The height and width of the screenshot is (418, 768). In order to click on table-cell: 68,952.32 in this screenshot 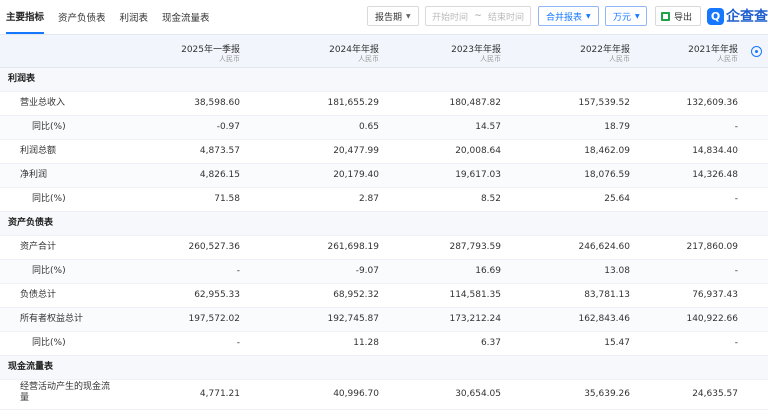, I will do `click(356, 295)`.